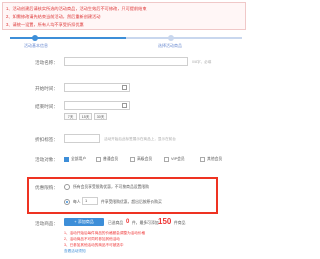 The image size is (320, 259). I want to click on goods-count-prefix: 已选商品, so click(116, 223).